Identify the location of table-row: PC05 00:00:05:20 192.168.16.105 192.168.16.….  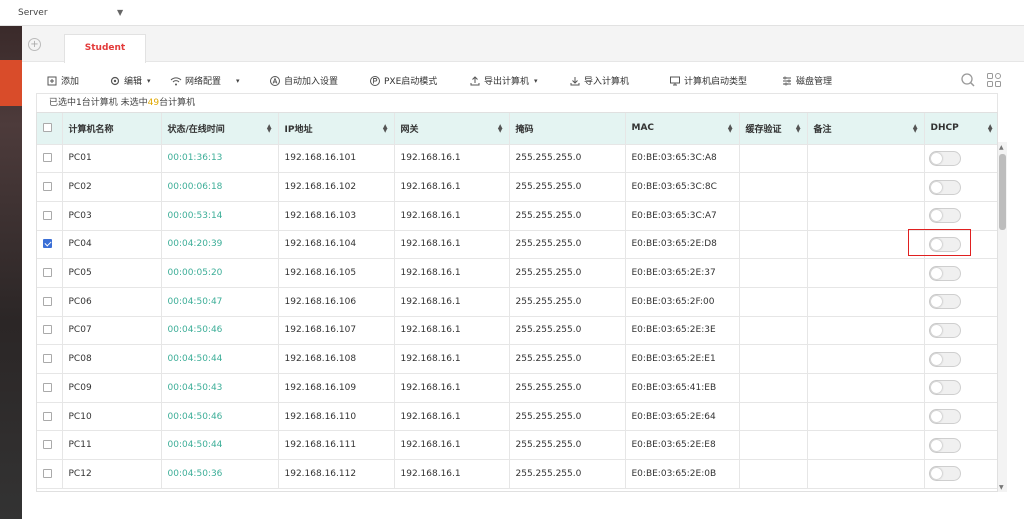
(517, 273).